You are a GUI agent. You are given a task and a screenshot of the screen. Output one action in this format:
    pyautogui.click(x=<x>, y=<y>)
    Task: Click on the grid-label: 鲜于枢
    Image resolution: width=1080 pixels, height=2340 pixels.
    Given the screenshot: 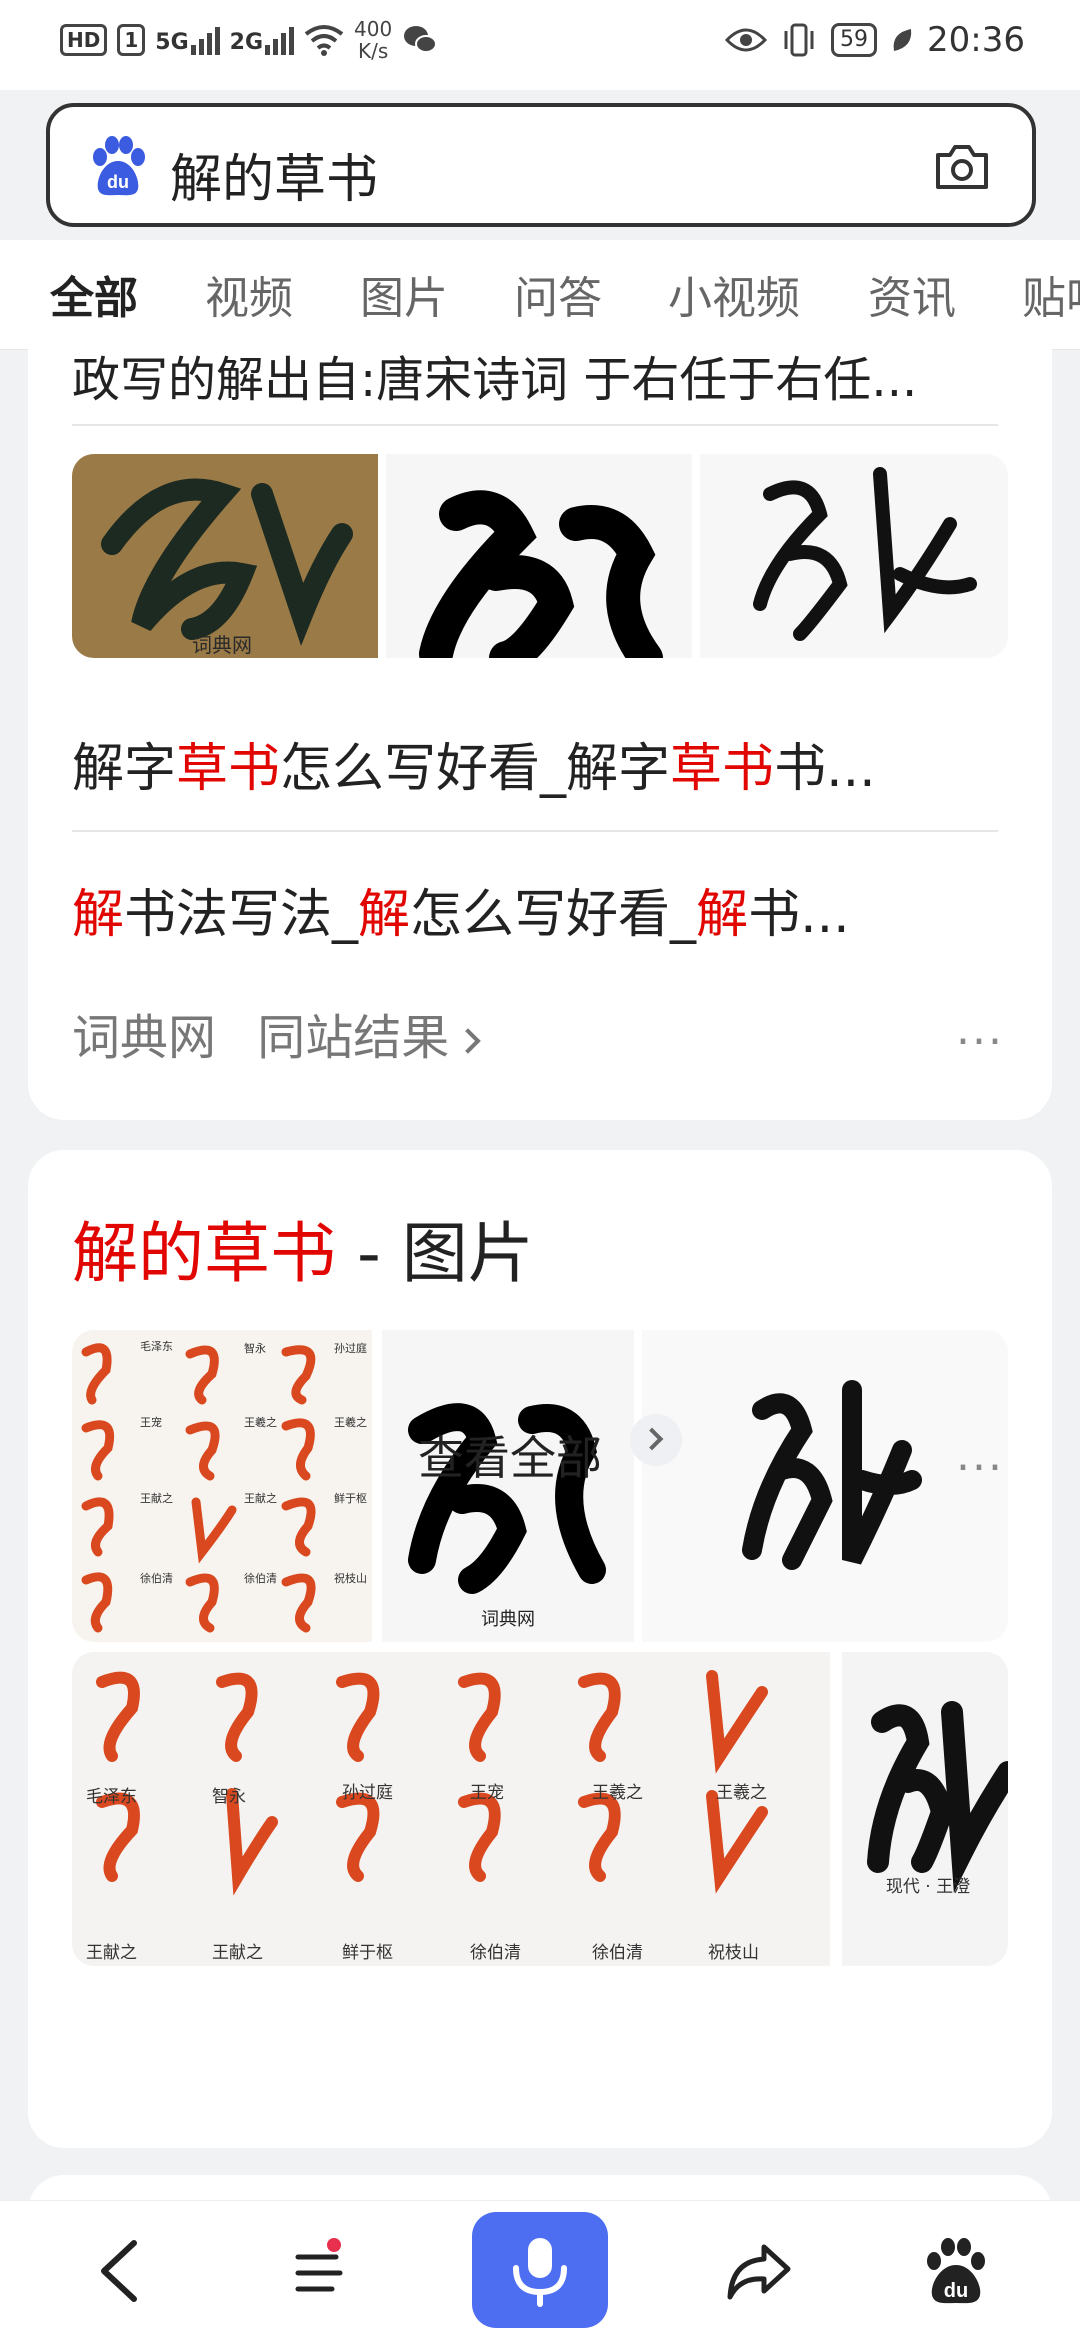 What is the action you would take?
    pyautogui.click(x=350, y=1498)
    